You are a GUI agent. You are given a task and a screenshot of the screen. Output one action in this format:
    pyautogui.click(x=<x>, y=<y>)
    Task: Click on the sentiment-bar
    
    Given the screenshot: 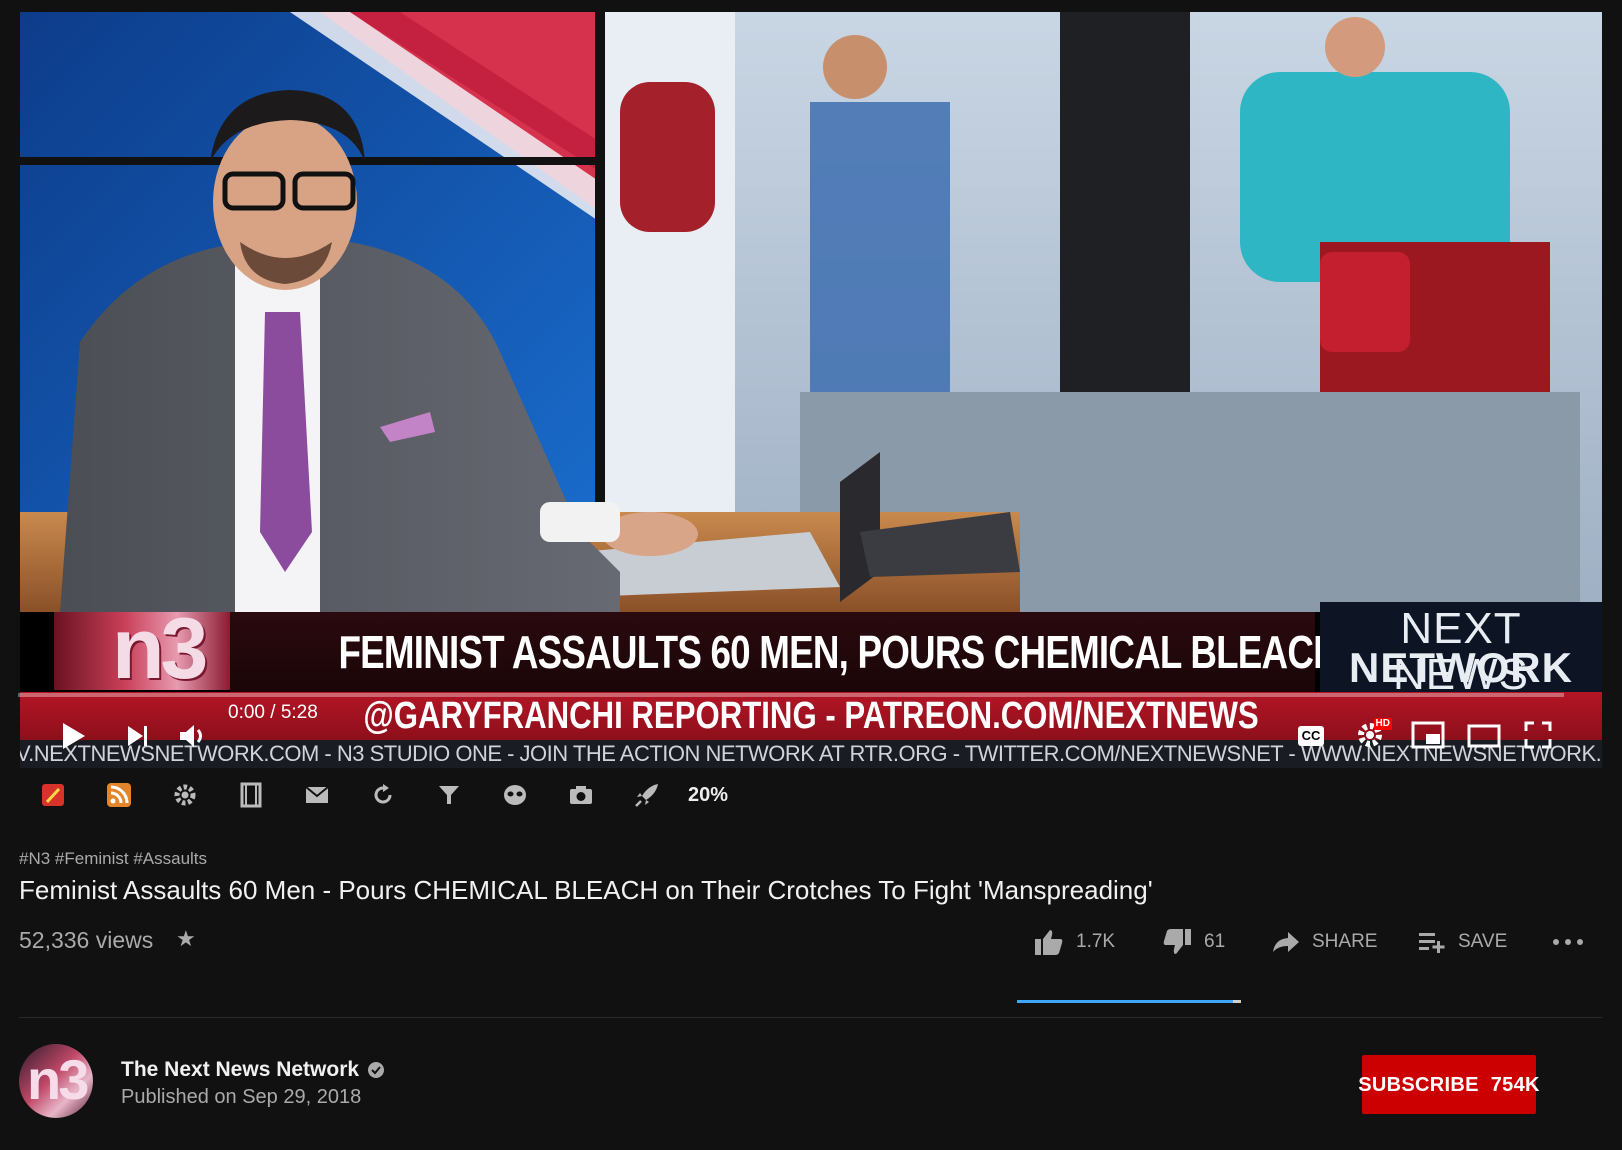 What is the action you would take?
    pyautogui.click(x=1129, y=1001)
    